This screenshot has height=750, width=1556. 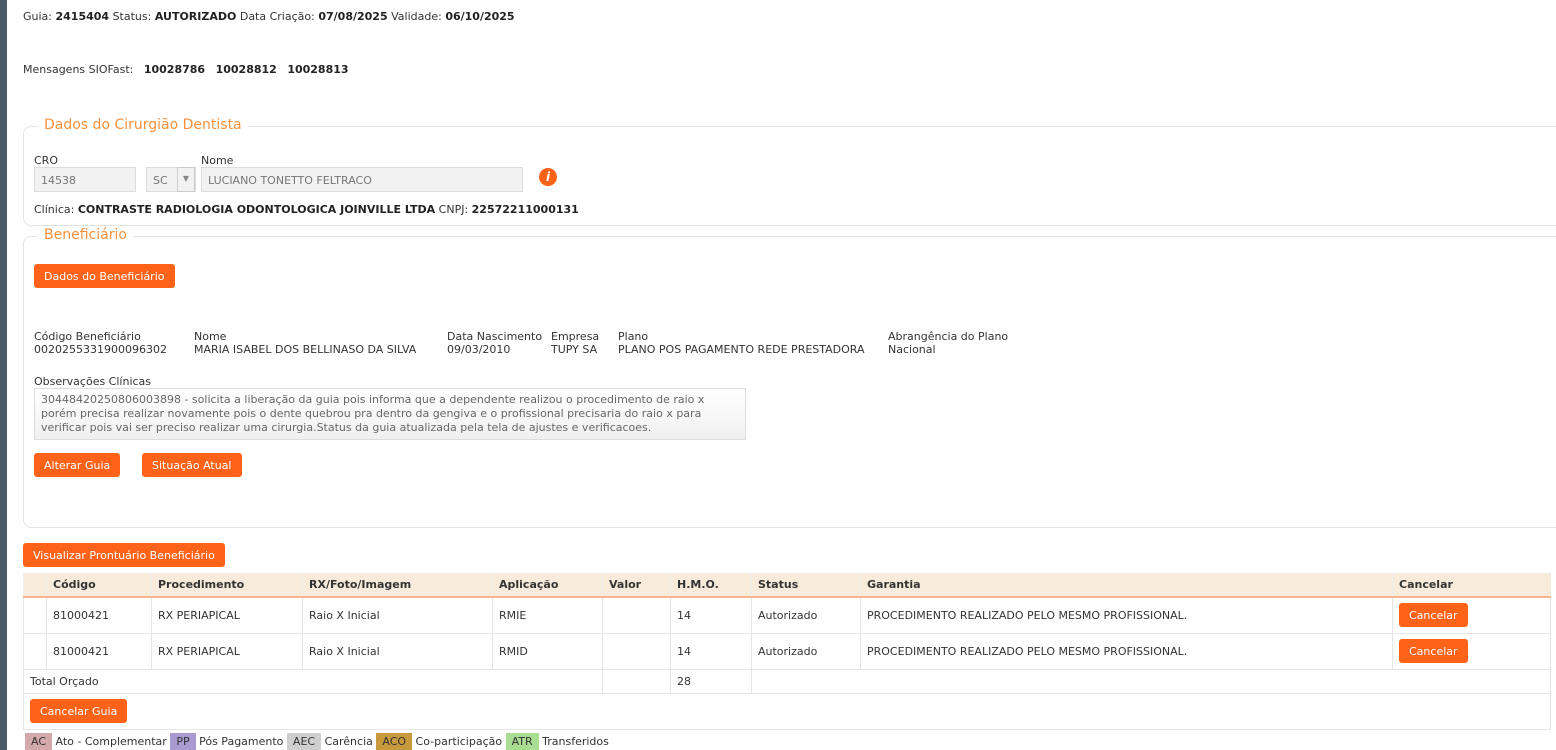 I want to click on total-valor, so click(x=636, y=681).